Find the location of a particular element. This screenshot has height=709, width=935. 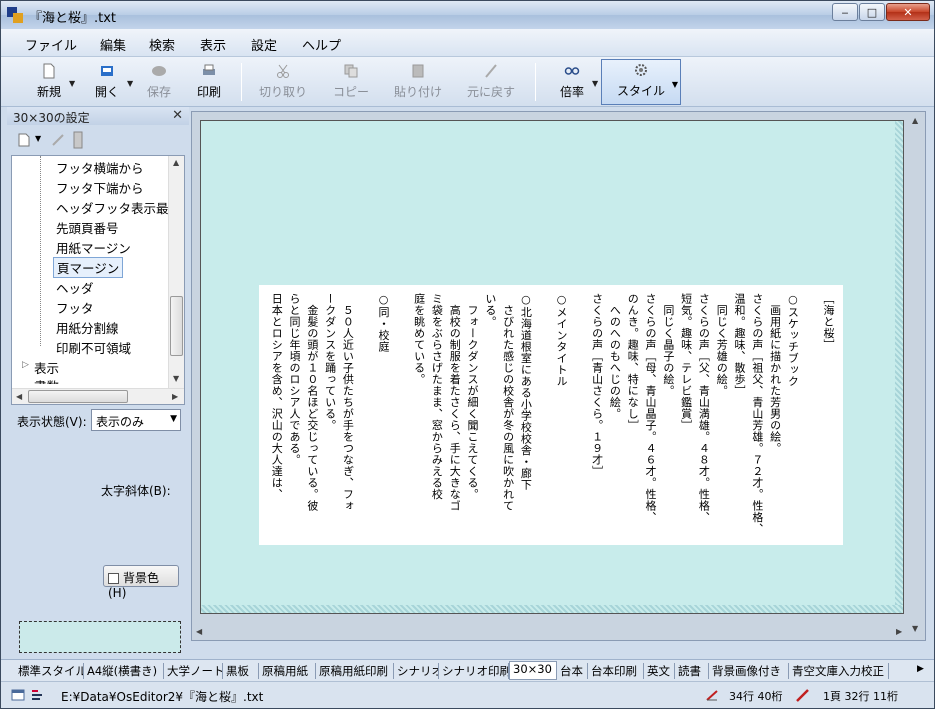

menu-bar: ファイル 編集 検索 表示 設定 ヘルプ is located at coordinates (467, 43).